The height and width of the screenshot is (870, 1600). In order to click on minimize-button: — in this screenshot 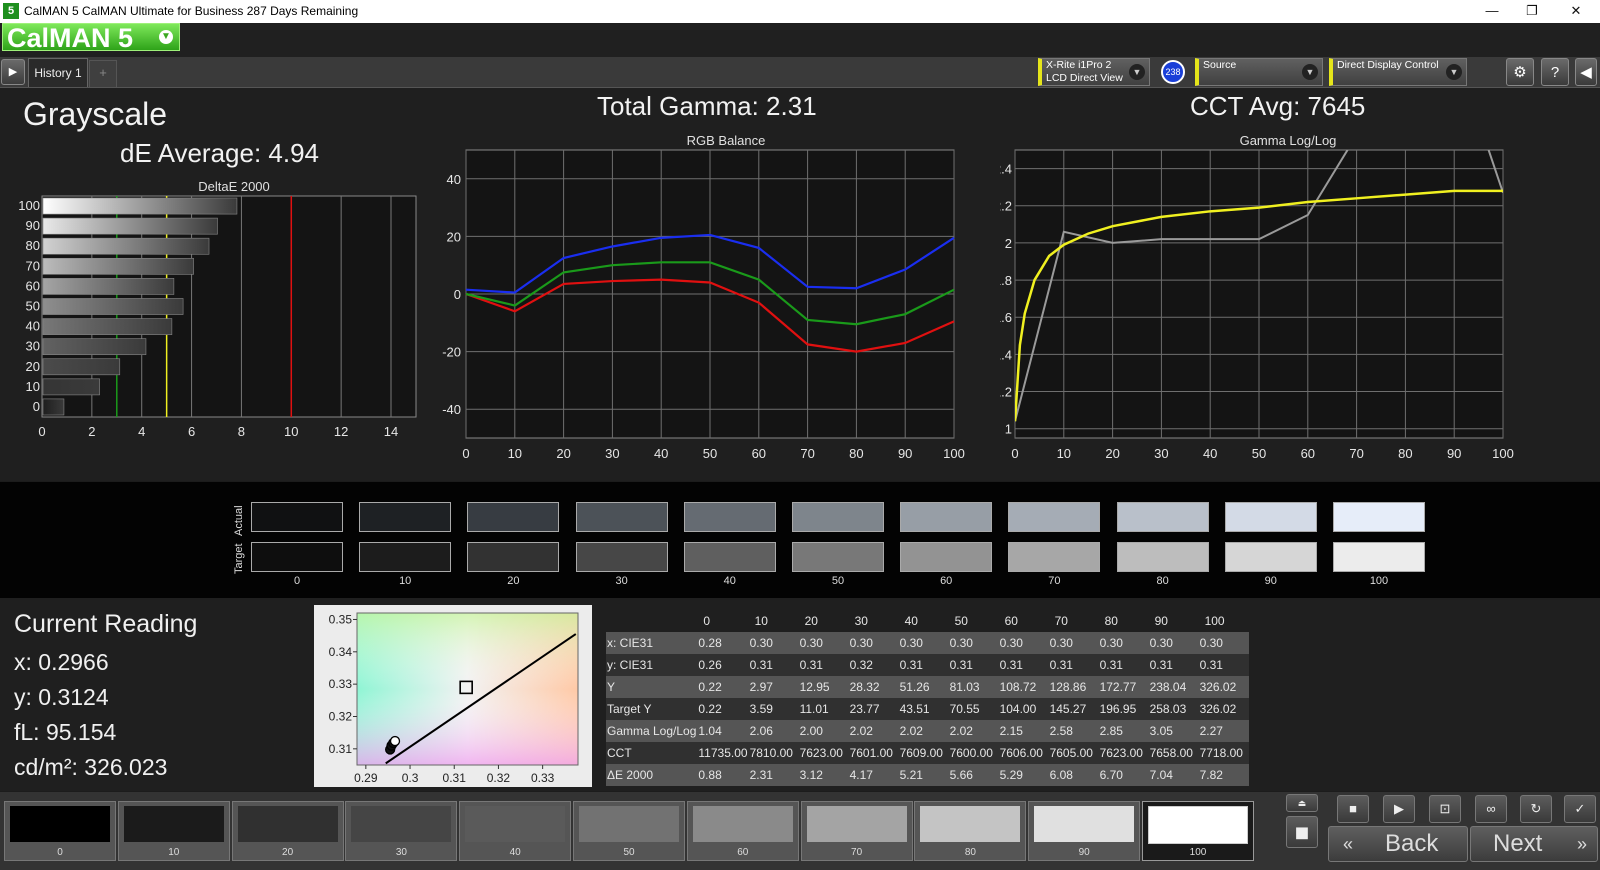, I will do `click(1492, 11)`.